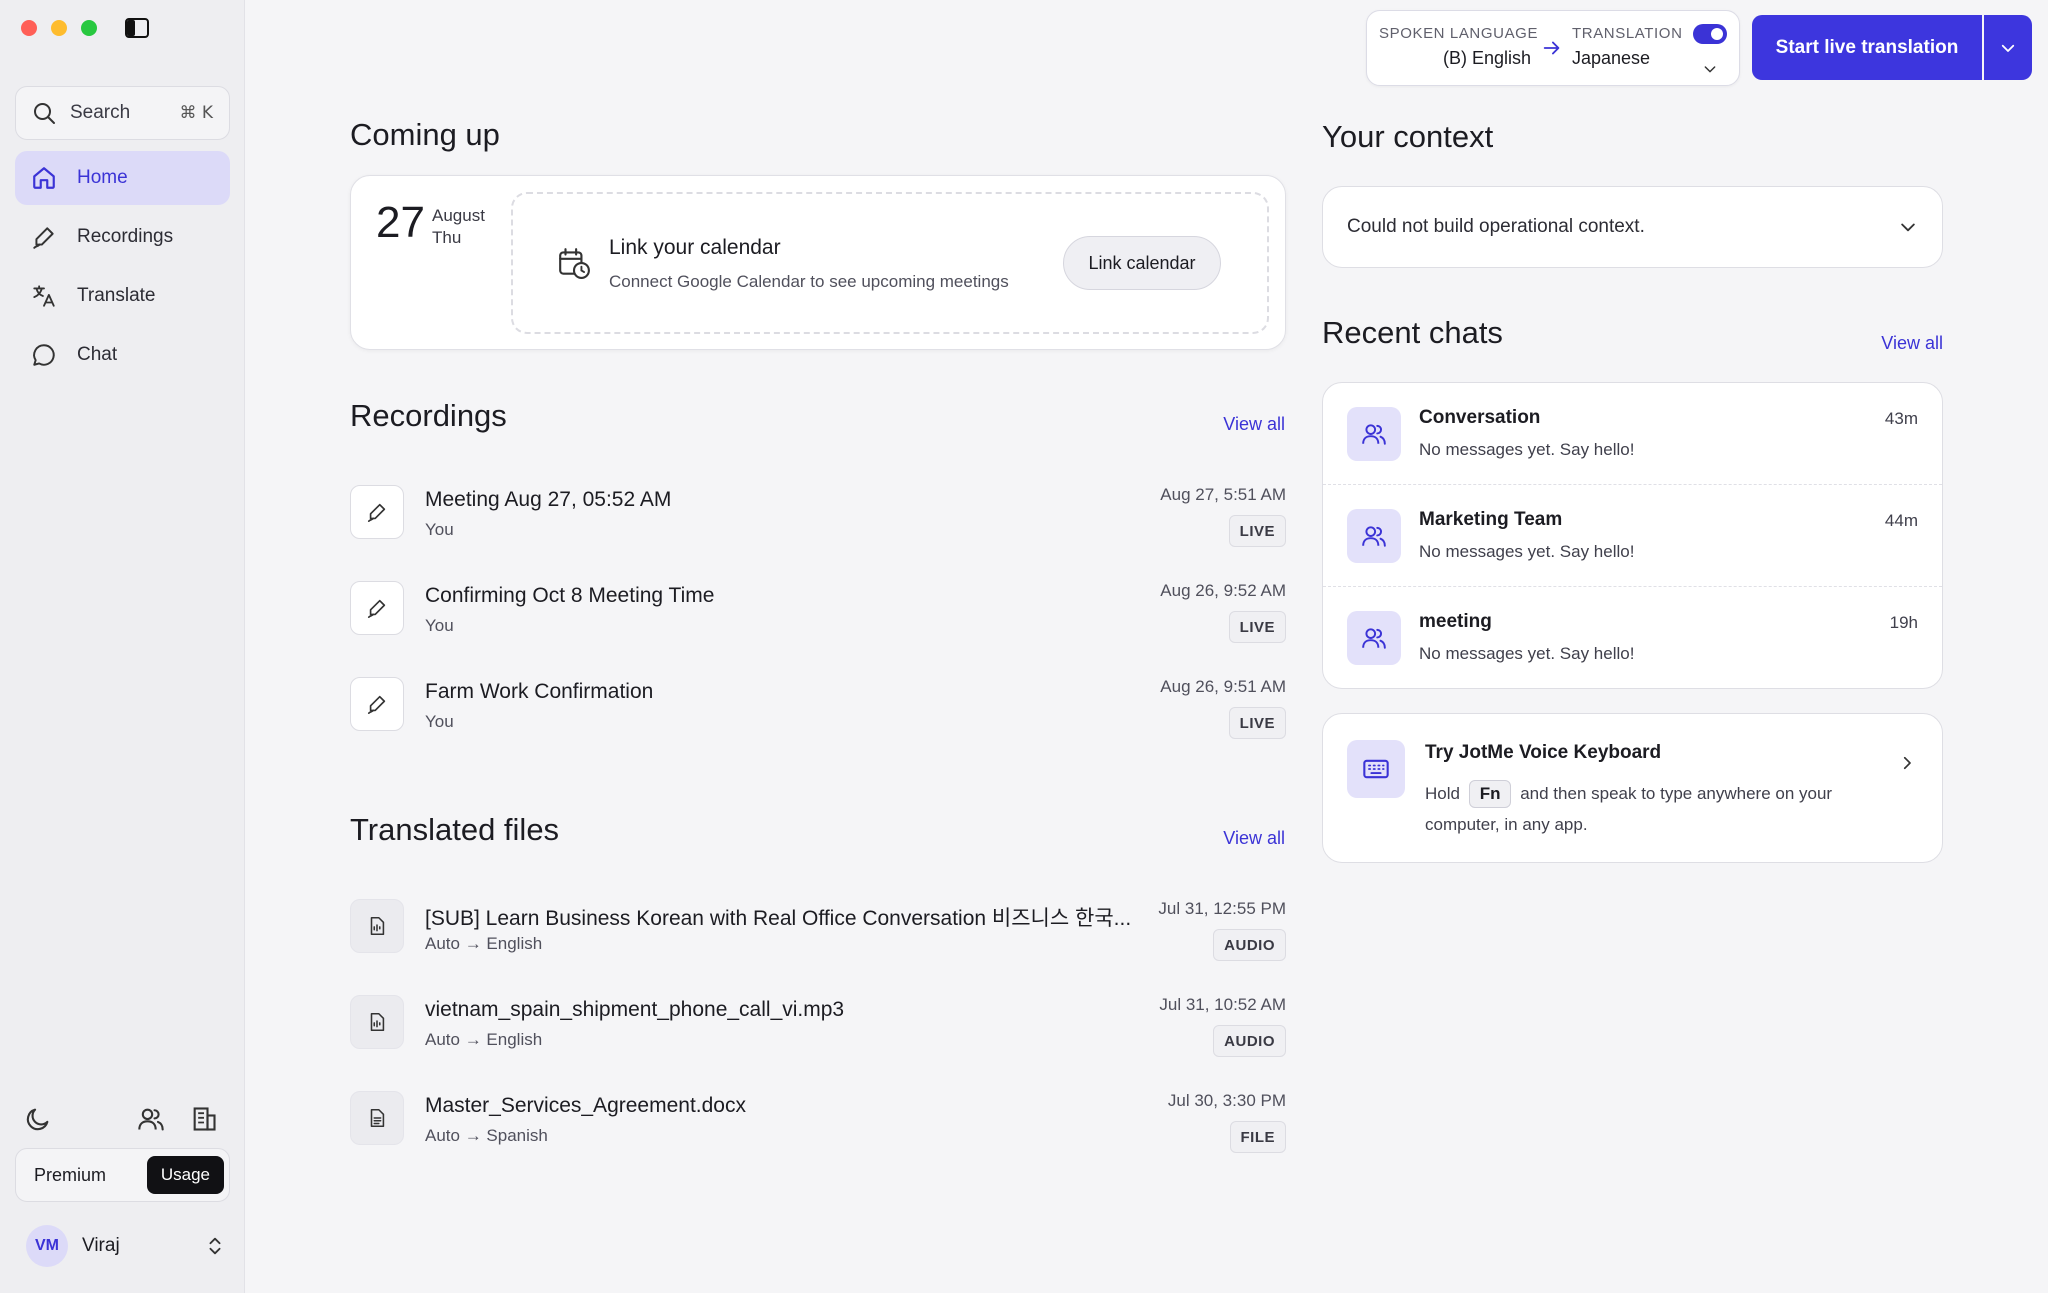 This screenshot has height=1293, width=2048. I want to click on date-month: August, so click(458, 215).